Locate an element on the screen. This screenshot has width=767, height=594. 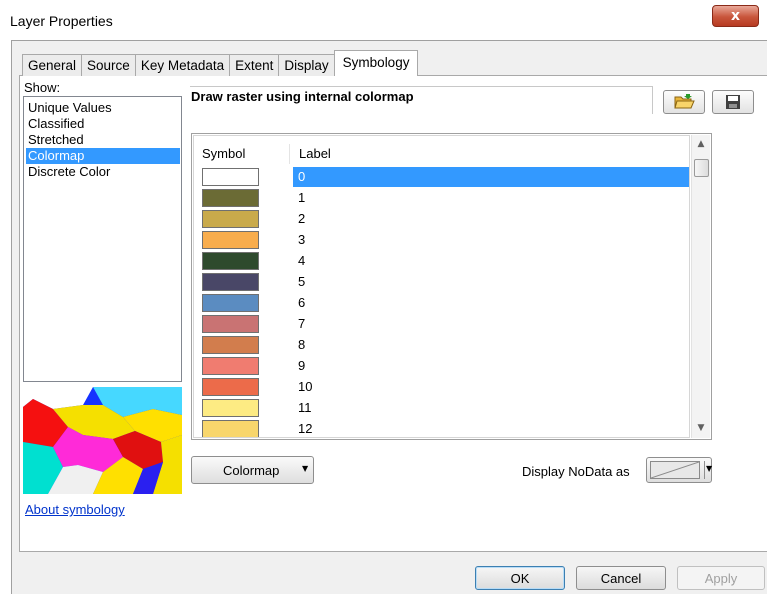
table-row: 1 is located at coordinates (441, 197).